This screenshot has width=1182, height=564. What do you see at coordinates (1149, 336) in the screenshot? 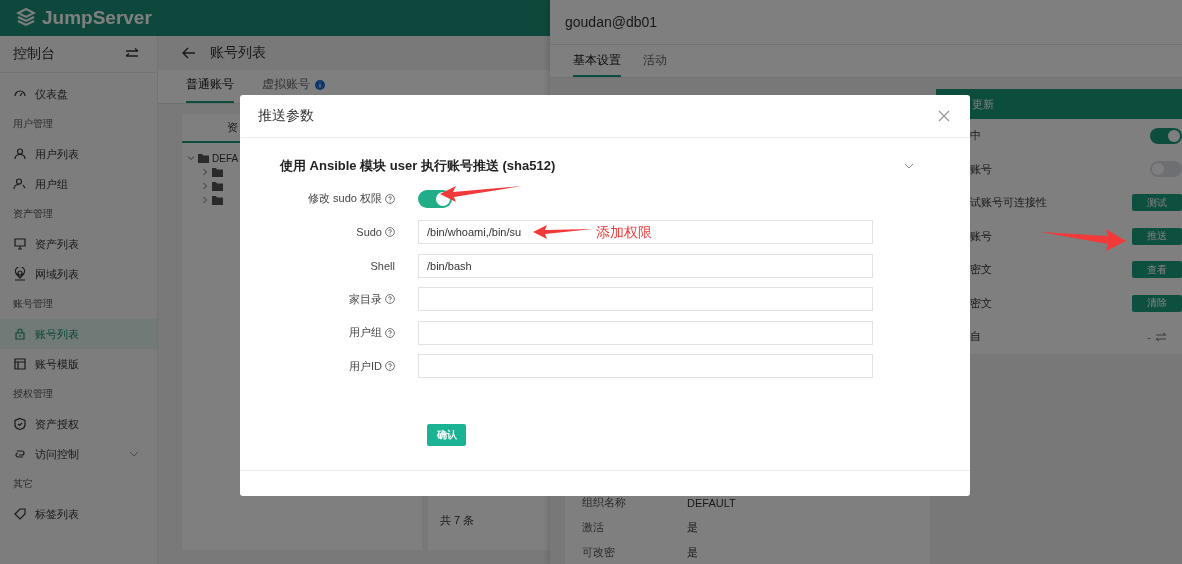
I see `setting-value: -` at bounding box center [1149, 336].